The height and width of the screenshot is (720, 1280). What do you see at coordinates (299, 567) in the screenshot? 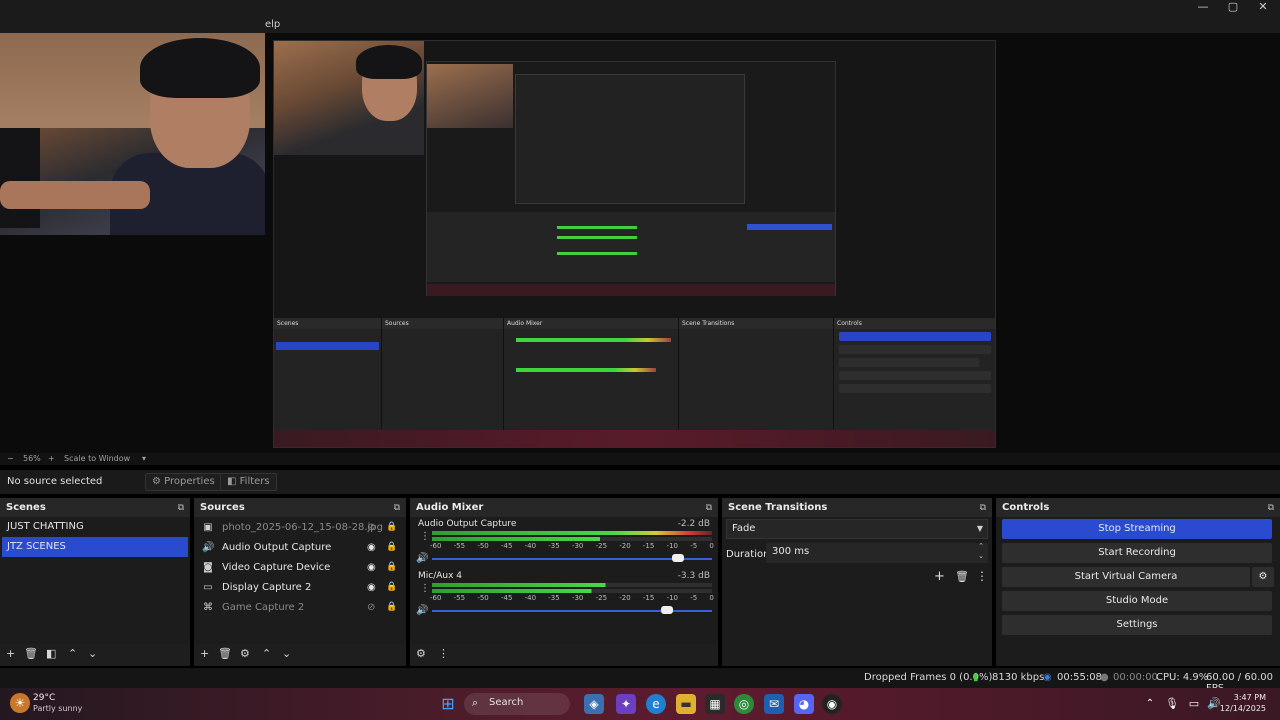
I see `source-row: ◙ Video Capture Device ◉ 🔒` at bounding box center [299, 567].